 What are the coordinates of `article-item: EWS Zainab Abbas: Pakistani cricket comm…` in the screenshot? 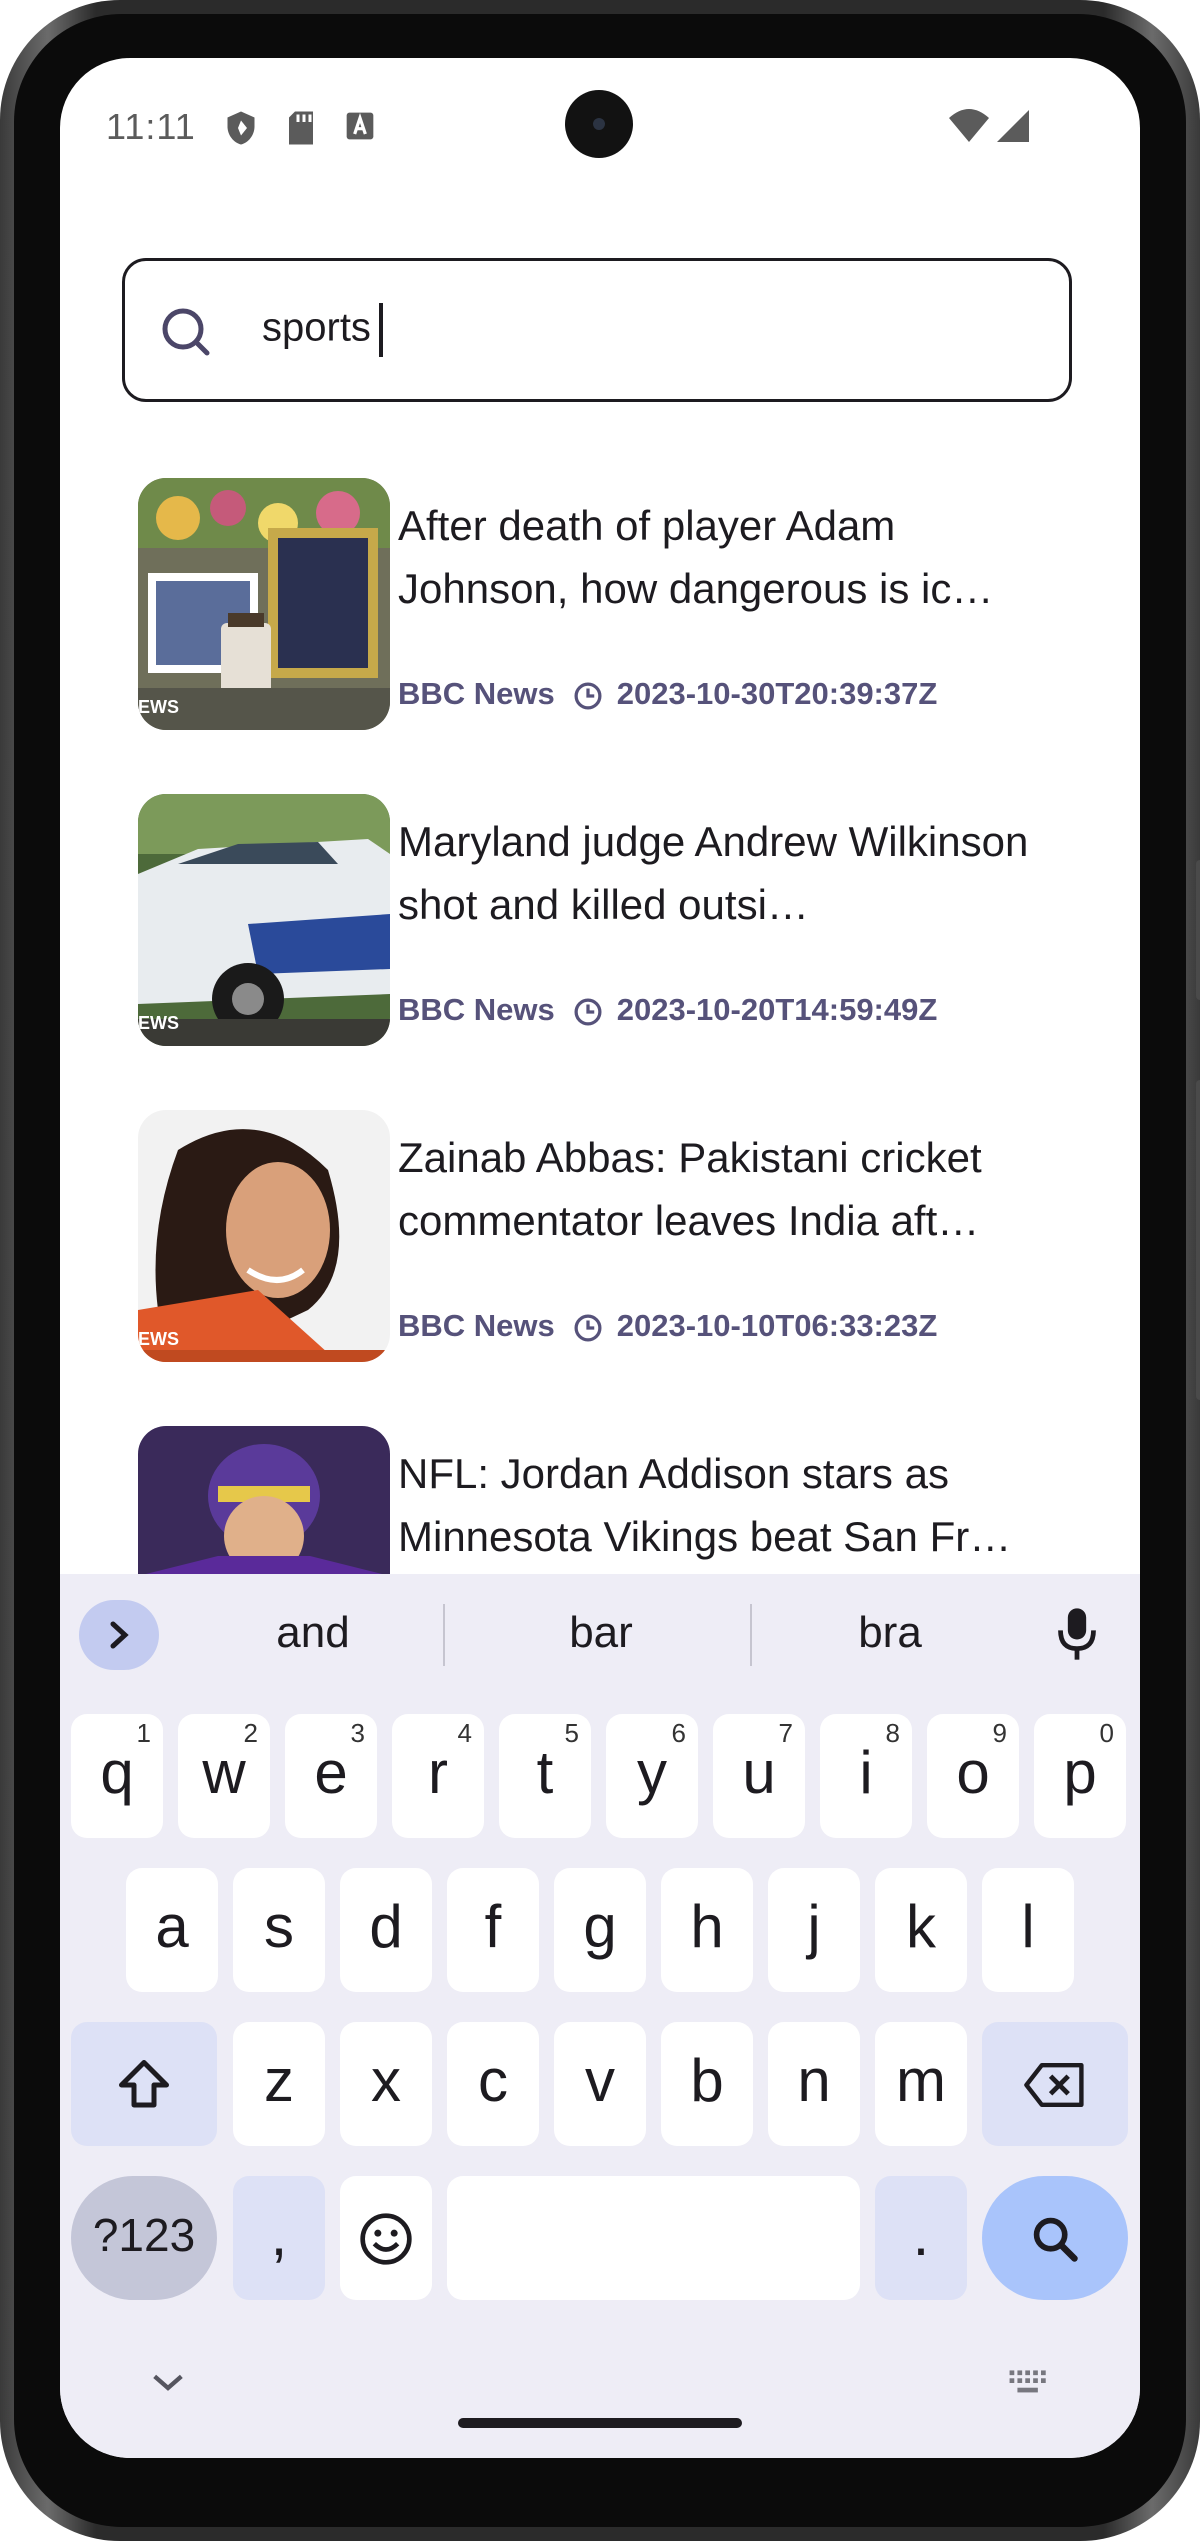 It's located at (608, 1236).